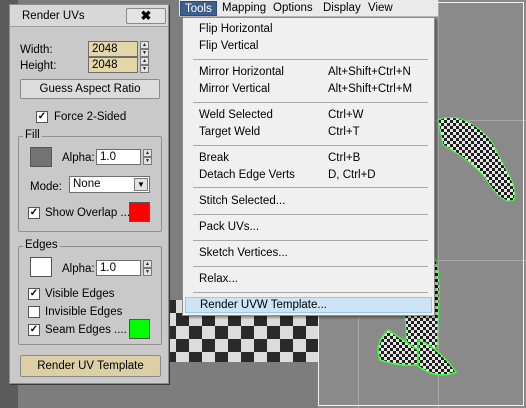  Describe the element at coordinates (230, 132) in the screenshot. I see `menu-item-label: Target Weld` at that location.